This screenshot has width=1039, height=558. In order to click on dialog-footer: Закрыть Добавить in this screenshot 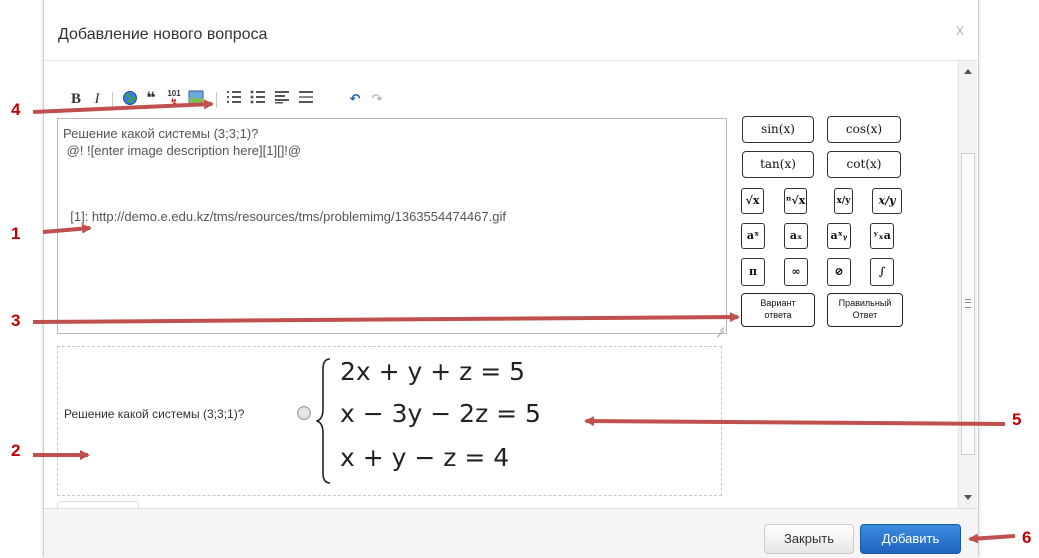, I will do `click(511, 533)`.